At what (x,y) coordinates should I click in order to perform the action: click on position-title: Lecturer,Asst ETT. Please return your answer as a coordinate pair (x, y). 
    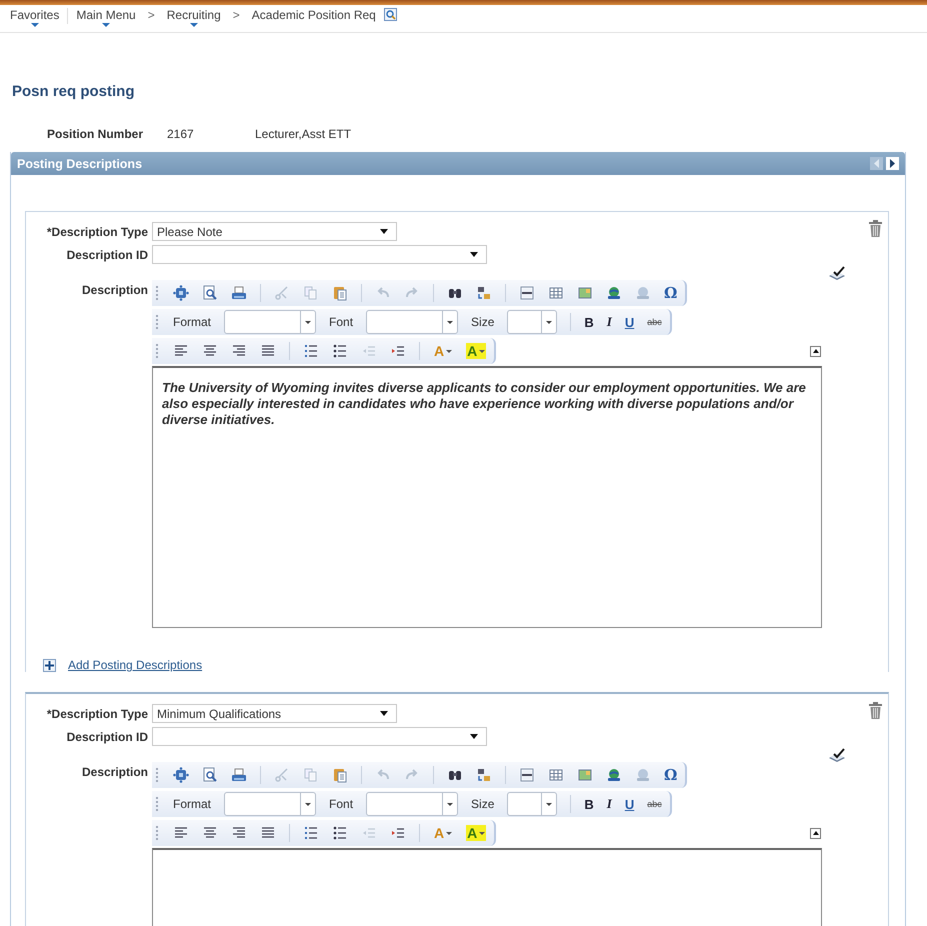
    Looking at the image, I should click on (303, 134).